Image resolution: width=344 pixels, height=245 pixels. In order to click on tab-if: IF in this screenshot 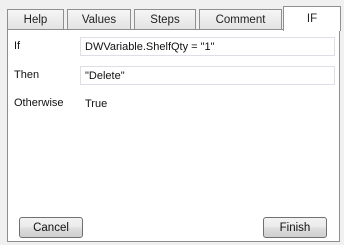, I will do `click(312, 18)`.